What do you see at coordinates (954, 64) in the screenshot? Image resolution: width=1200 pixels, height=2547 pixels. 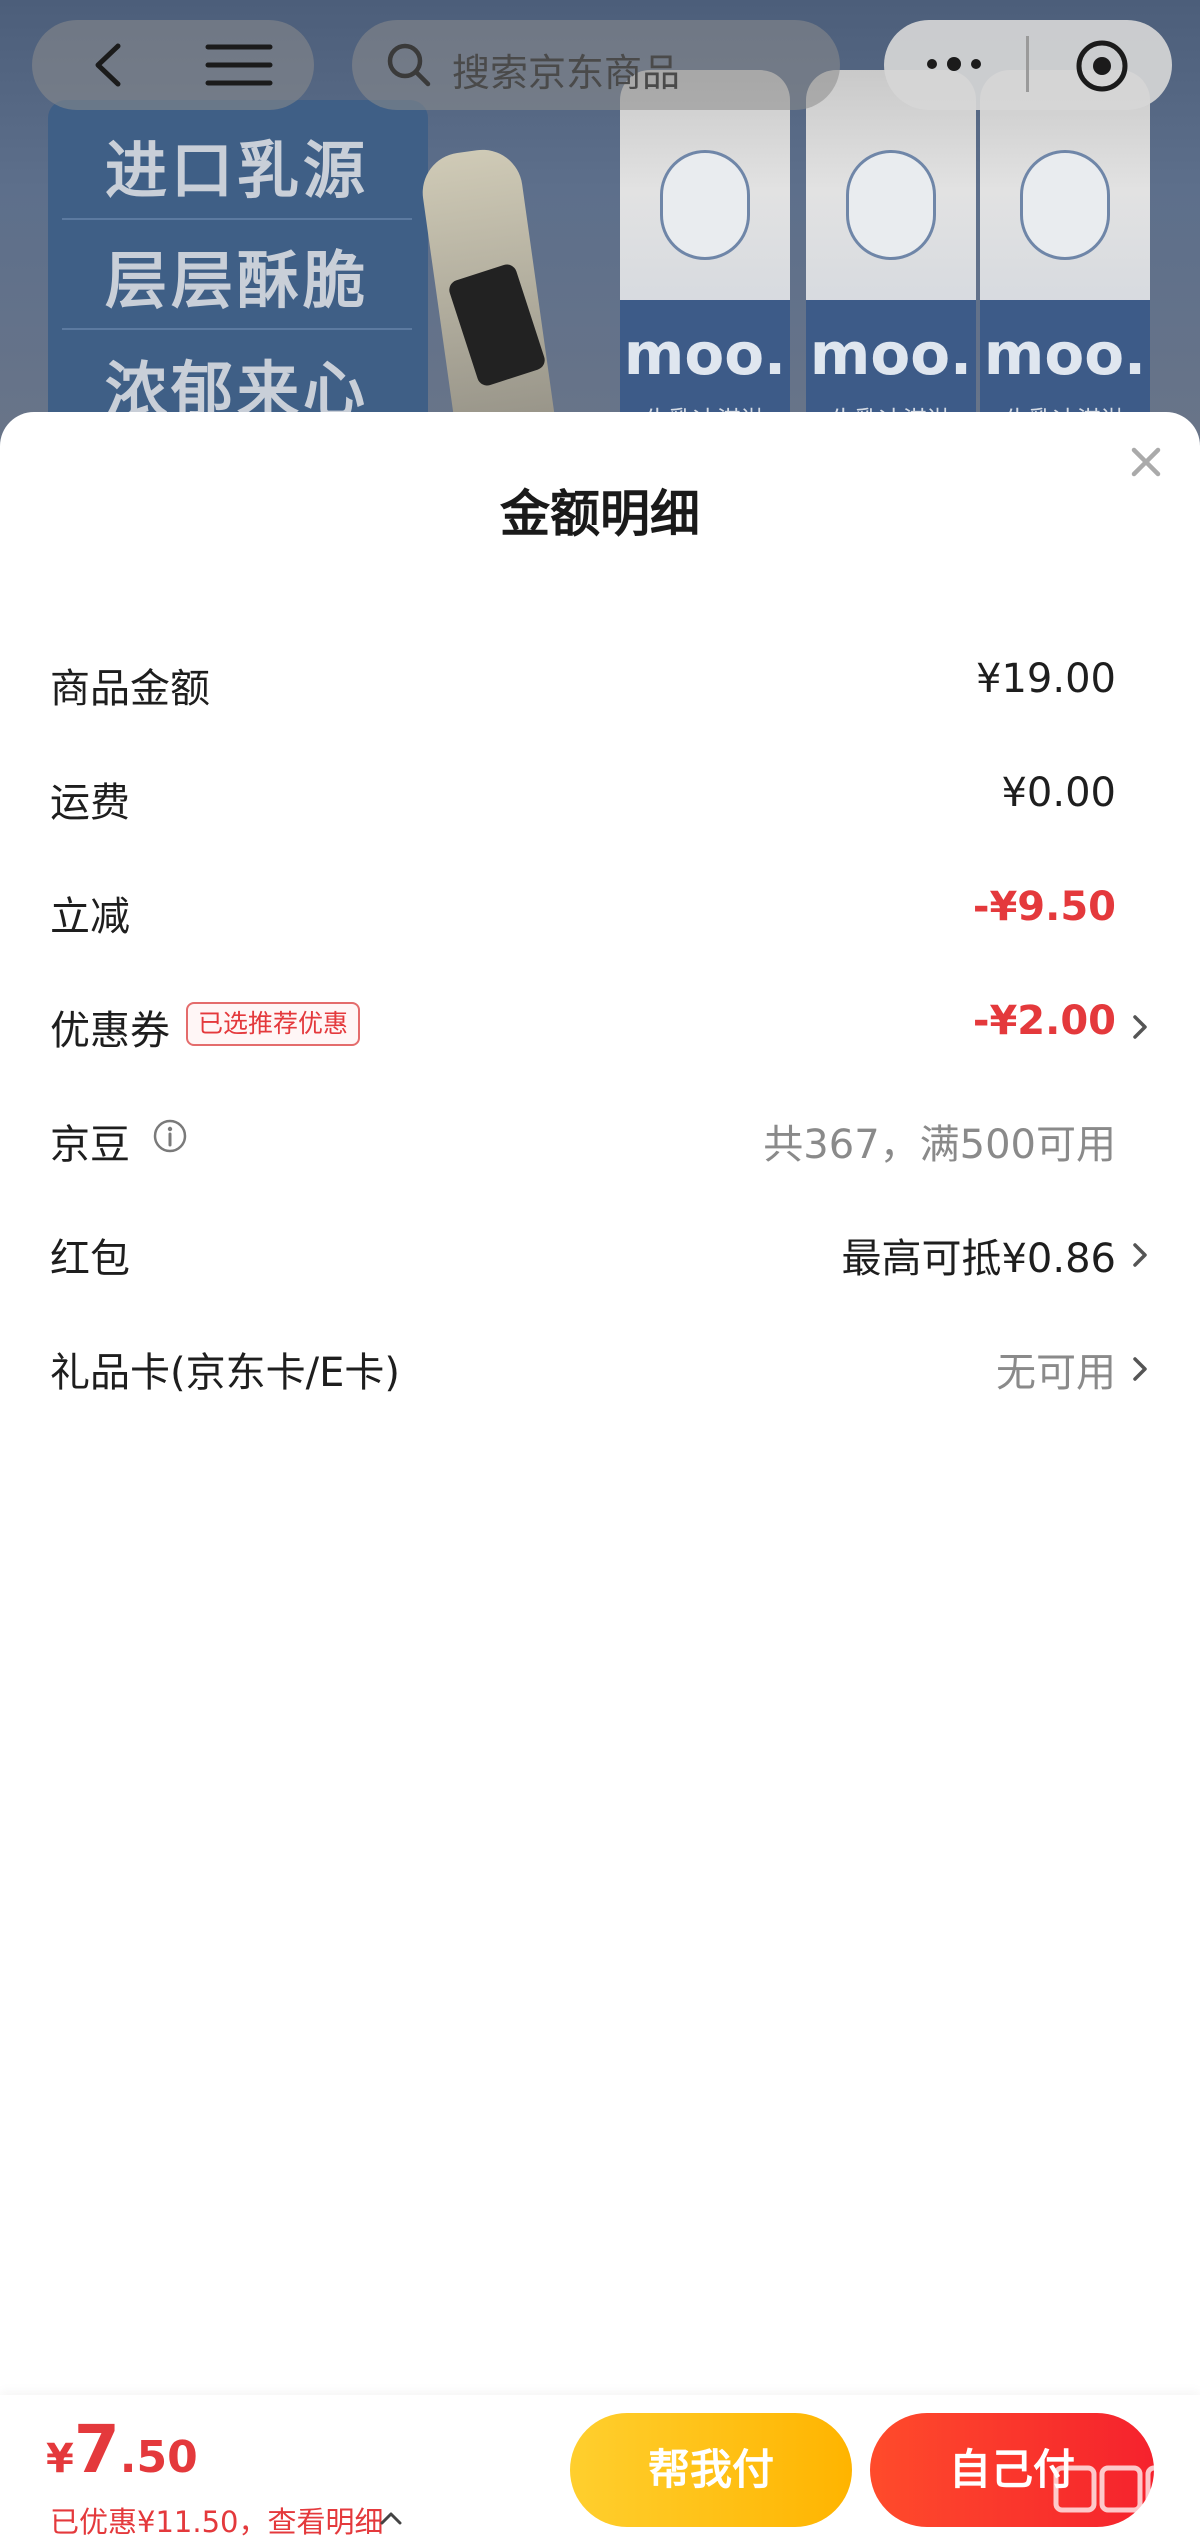 I see `more-icon` at bounding box center [954, 64].